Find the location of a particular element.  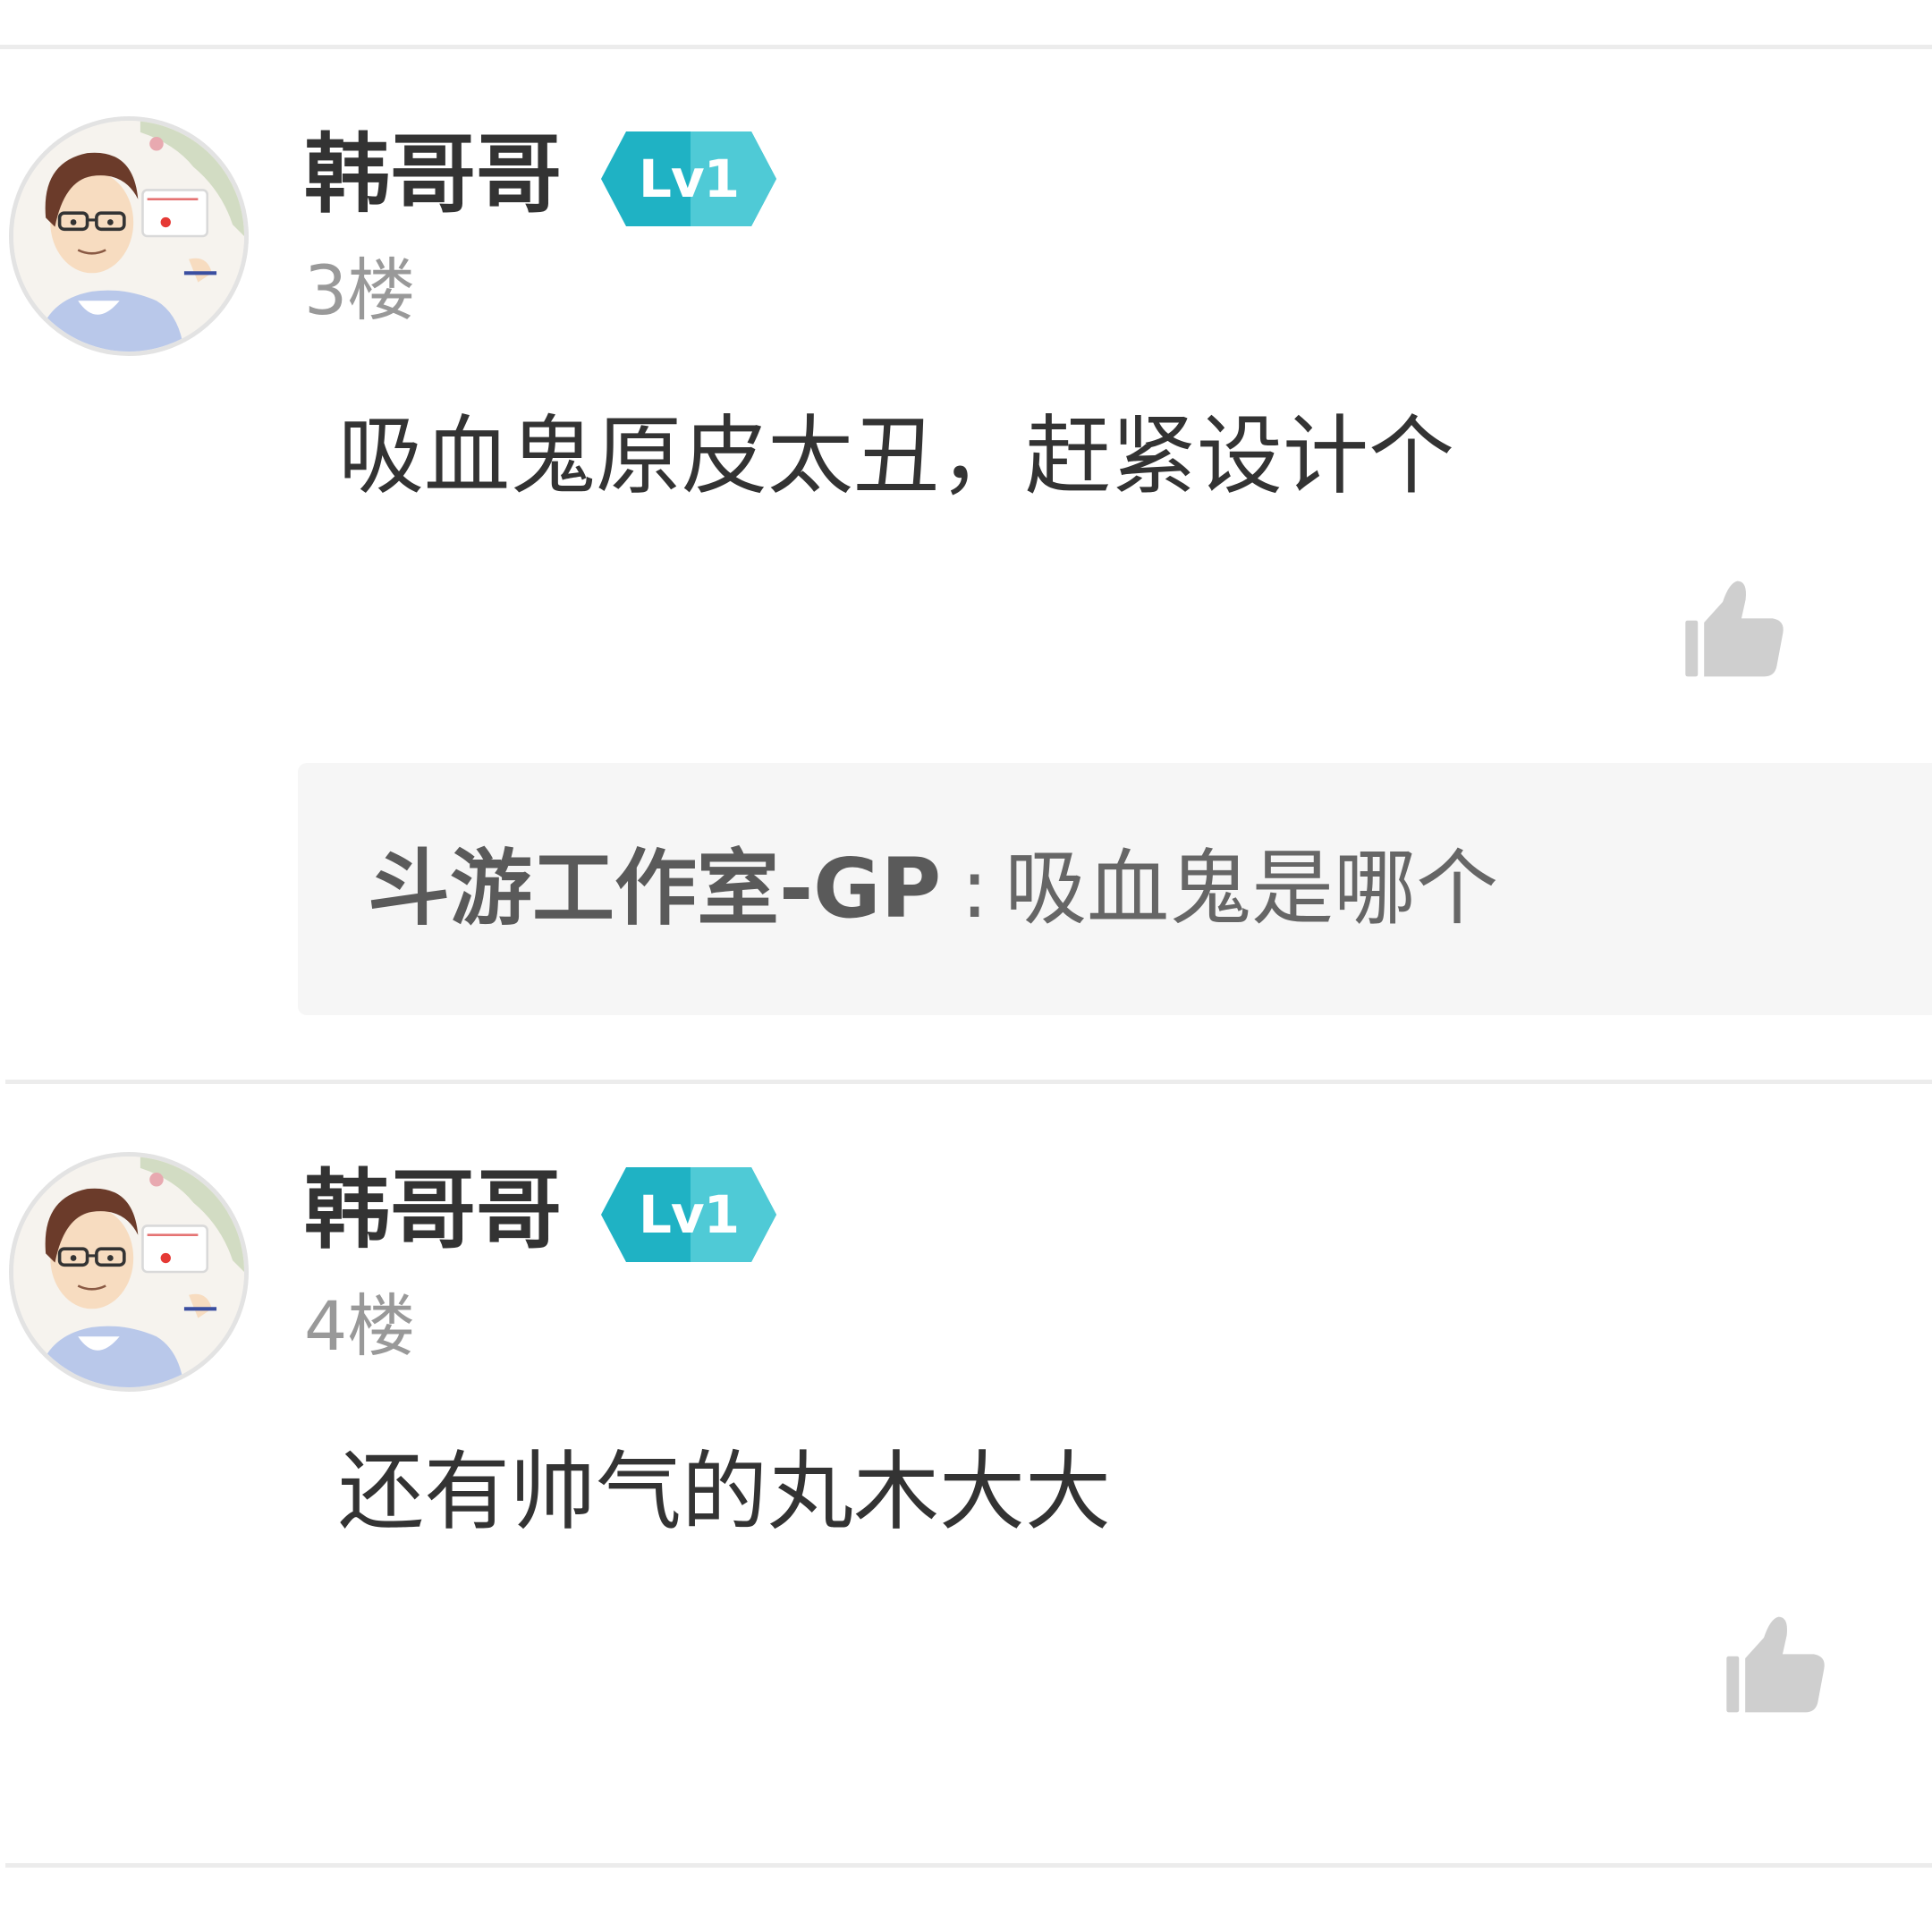

divider-top is located at coordinates (966, 47).